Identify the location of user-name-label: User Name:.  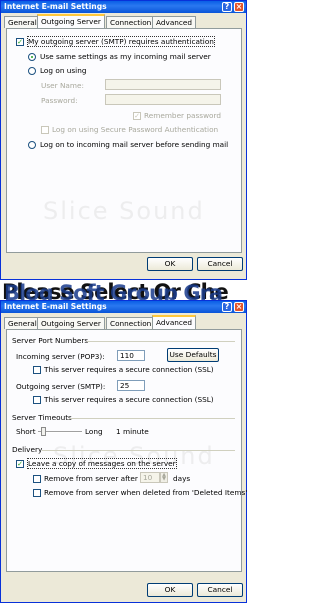
(62, 85).